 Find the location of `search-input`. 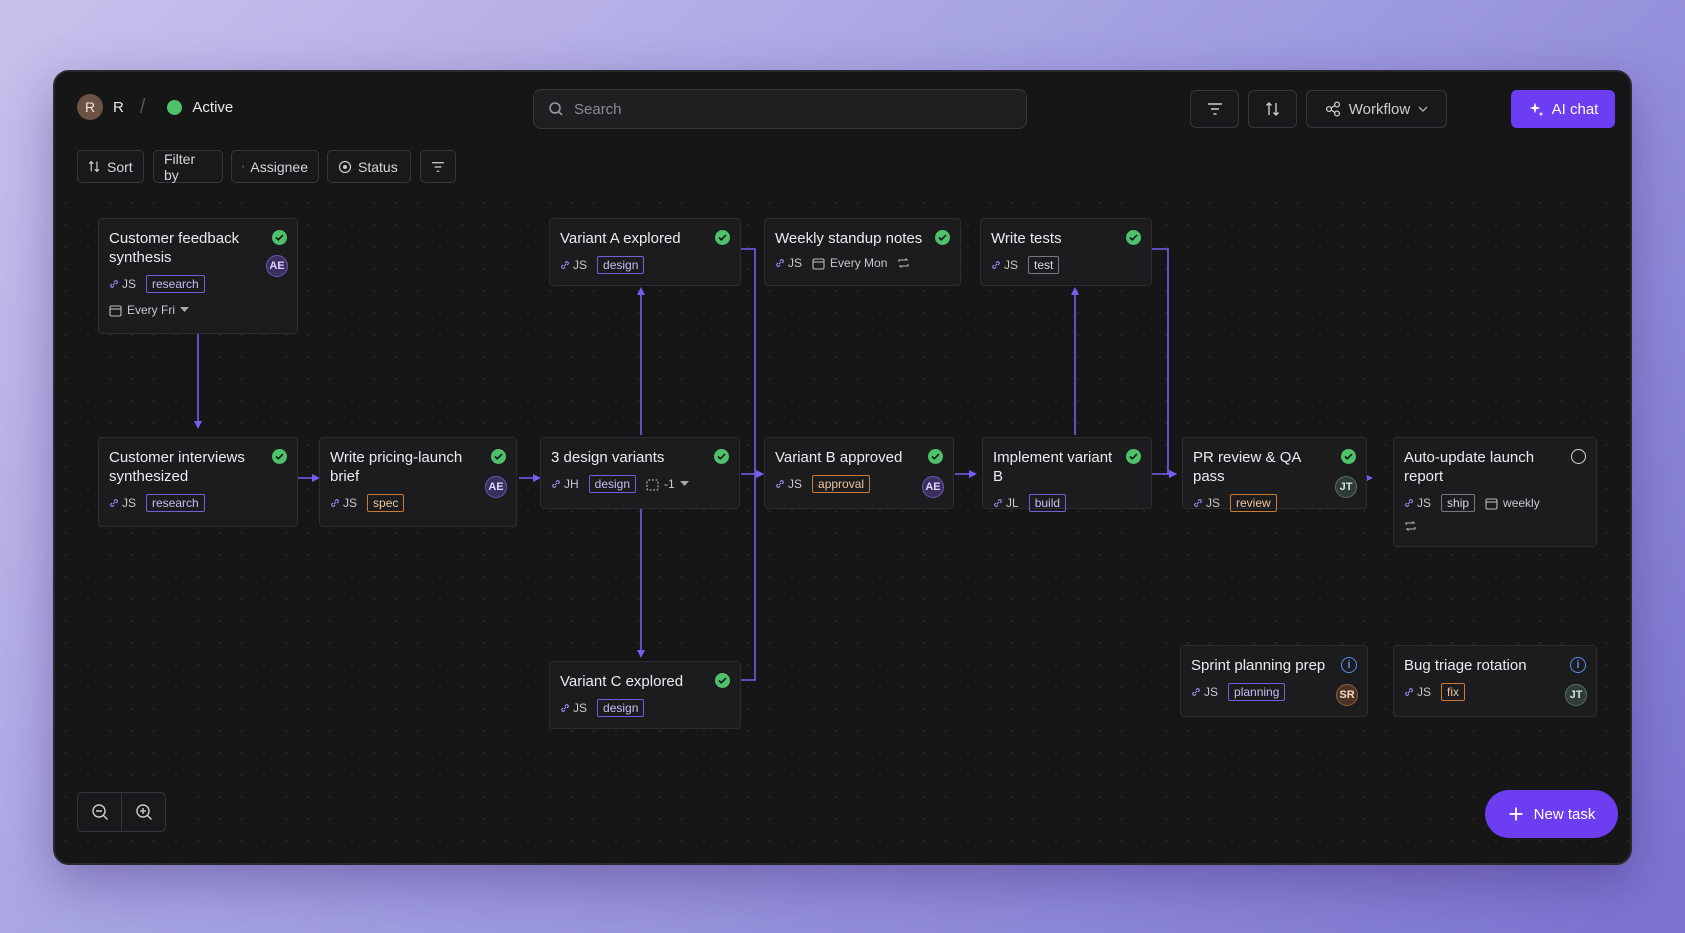

search-input is located at coordinates (784, 109).